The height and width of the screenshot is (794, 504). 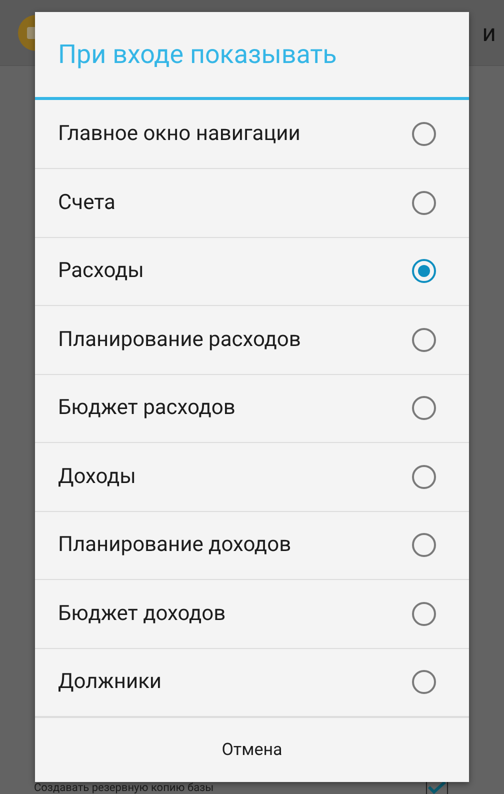 What do you see at coordinates (175, 545) in the screenshot?
I see `option-label: Планирование доходов` at bounding box center [175, 545].